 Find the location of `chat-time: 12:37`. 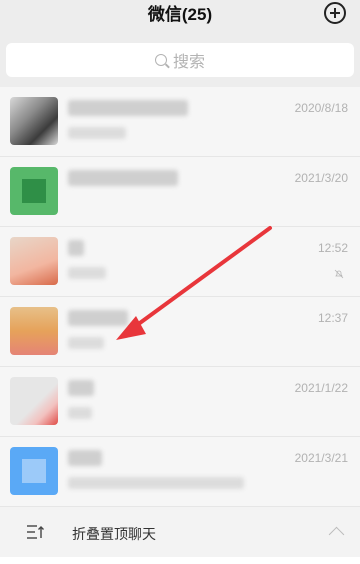

chat-time: 12:37 is located at coordinates (332, 318).